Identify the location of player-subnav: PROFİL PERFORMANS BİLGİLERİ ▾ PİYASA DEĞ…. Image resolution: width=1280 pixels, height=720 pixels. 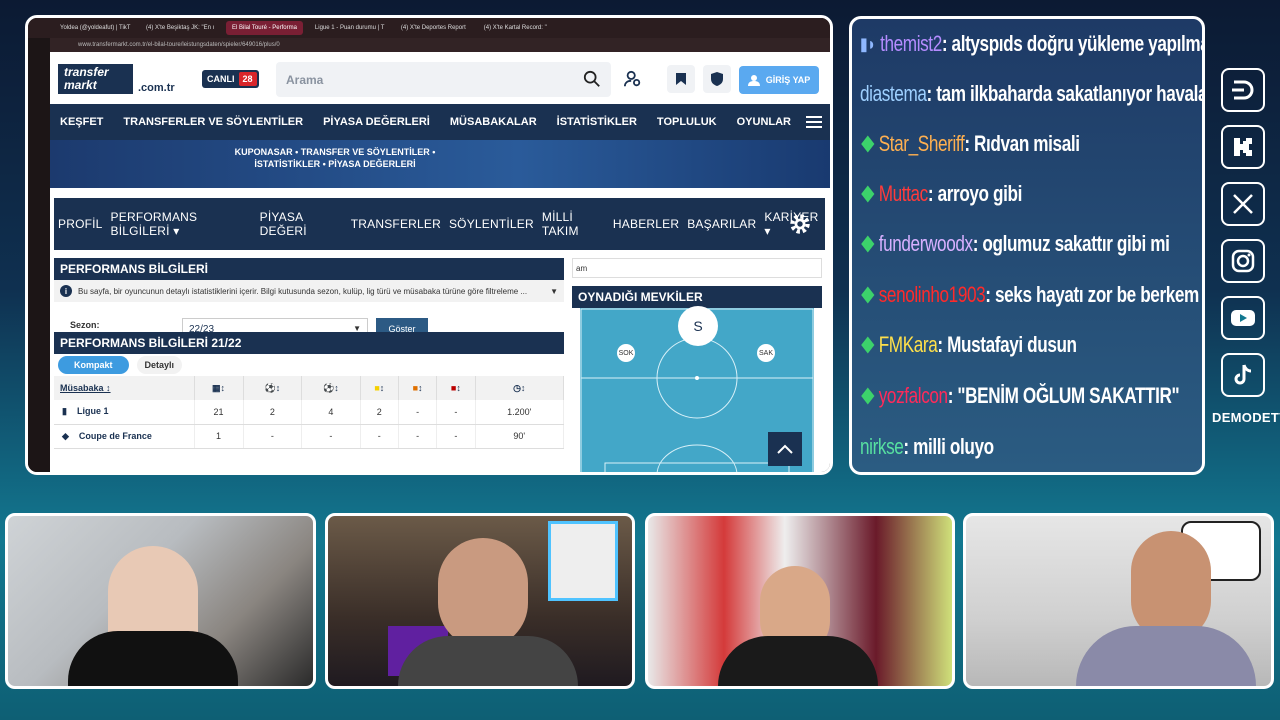
(439, 224).